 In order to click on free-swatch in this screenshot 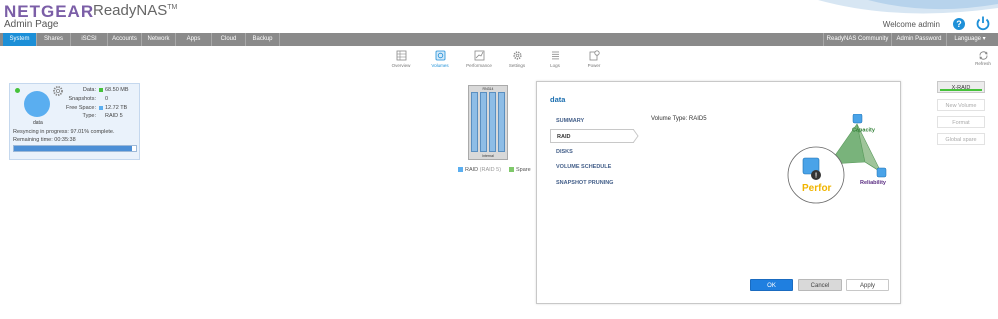, I will do `click(101, 107)`.